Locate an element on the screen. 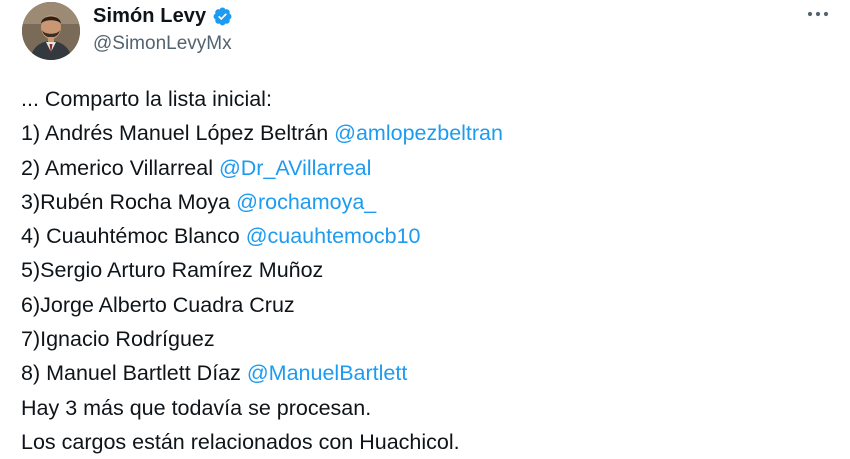 The width and height of the screenshot is (850, 459). tweet-line: ... Comparto la lista inicial: is located at coordinates (426, 99).